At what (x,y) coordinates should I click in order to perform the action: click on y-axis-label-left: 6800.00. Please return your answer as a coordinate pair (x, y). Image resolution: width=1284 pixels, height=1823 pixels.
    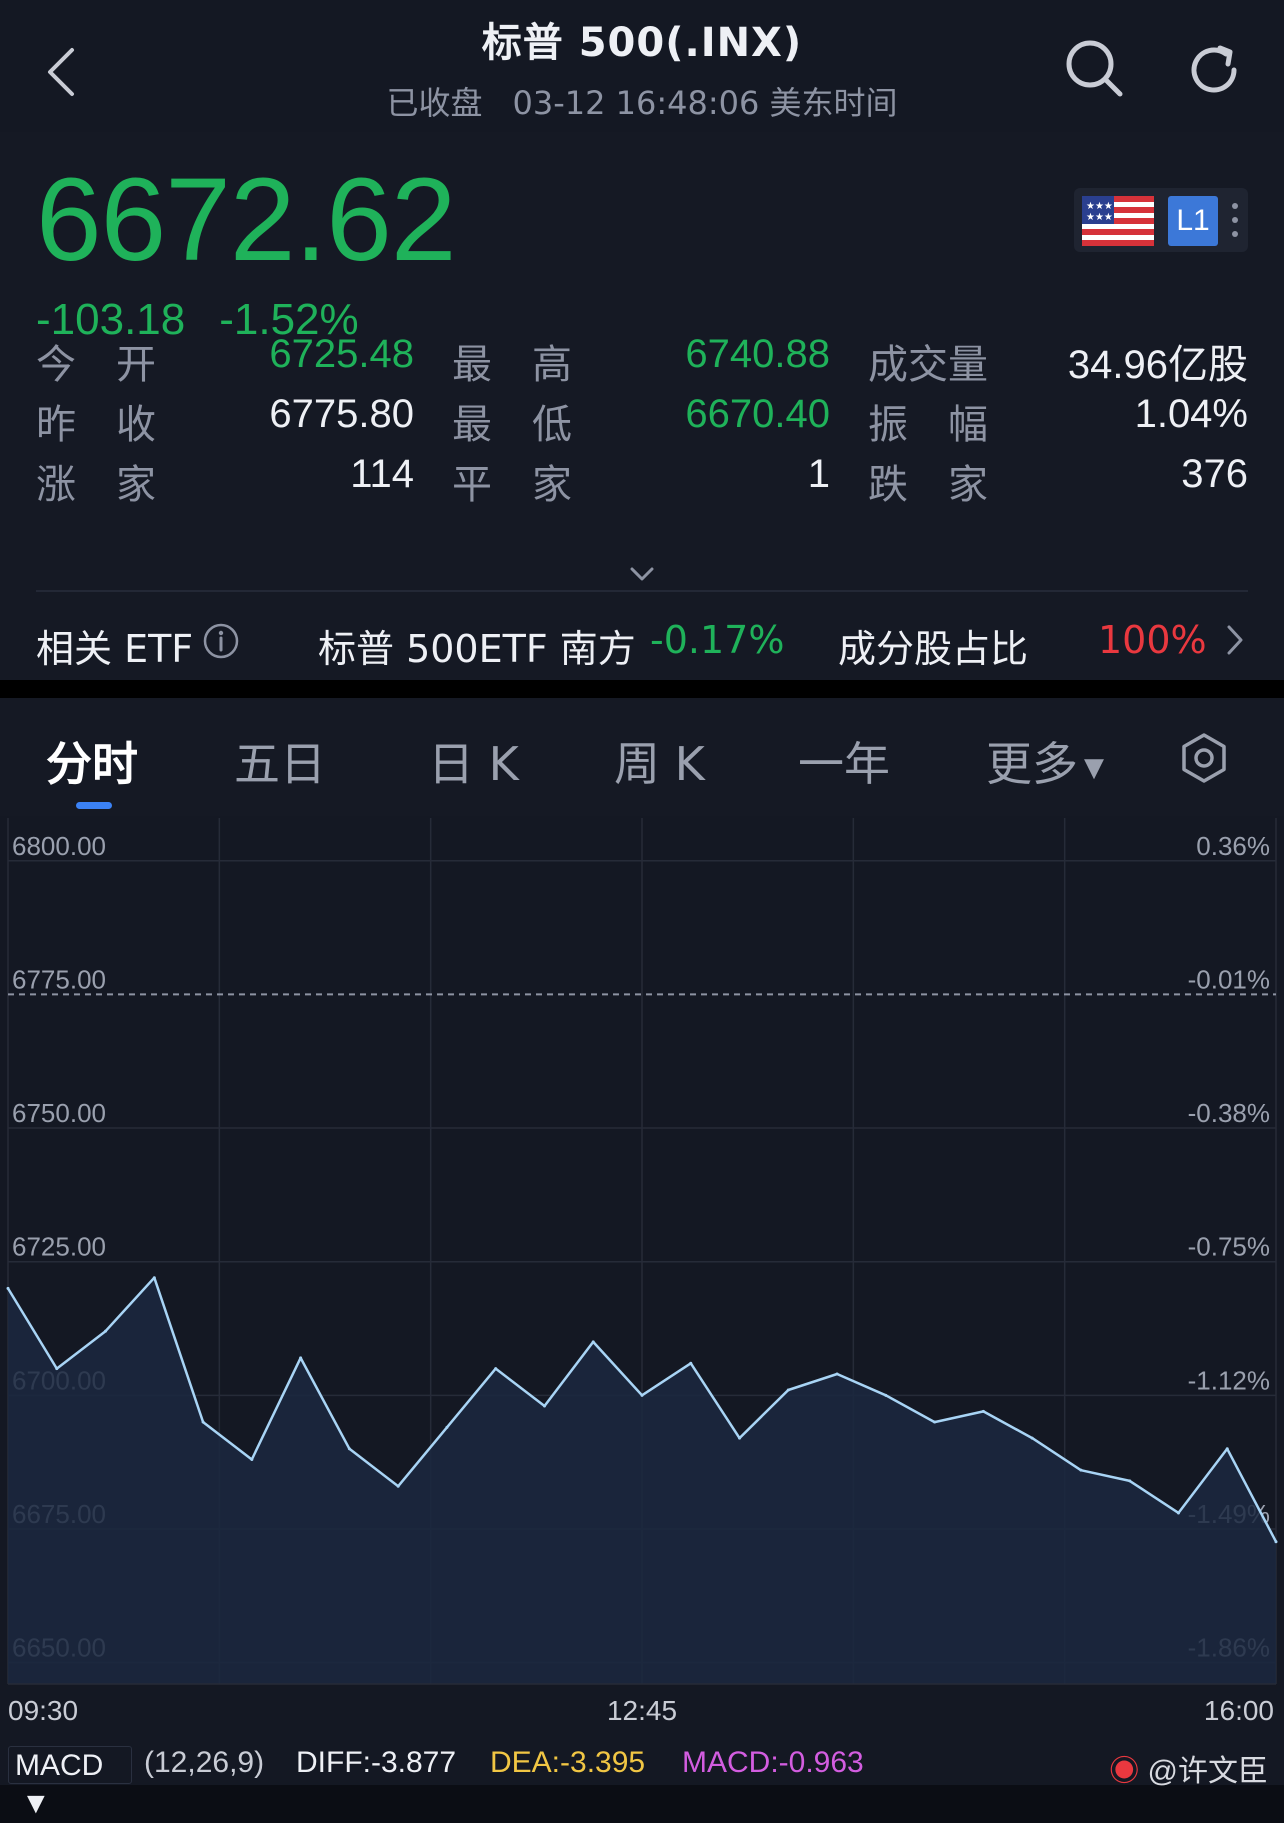
    Looking at the image, I should click on (59, 846).